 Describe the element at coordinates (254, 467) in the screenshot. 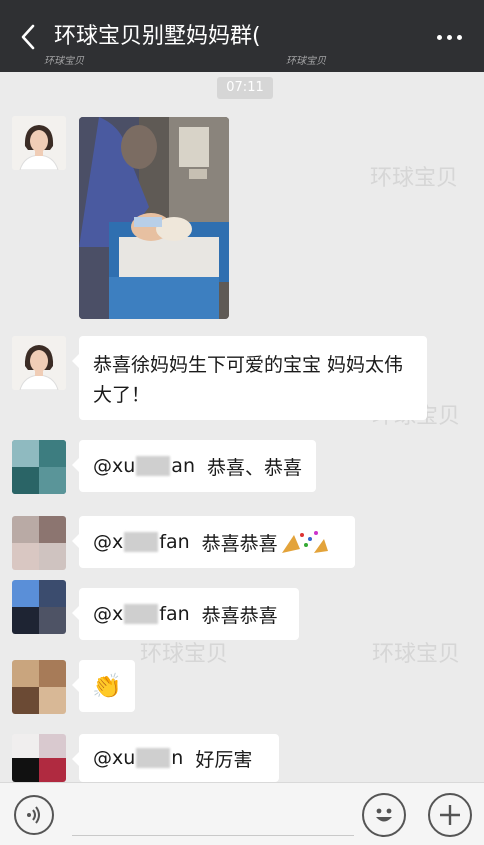

I see `message-text: 恭喜、恭喜` at that location.